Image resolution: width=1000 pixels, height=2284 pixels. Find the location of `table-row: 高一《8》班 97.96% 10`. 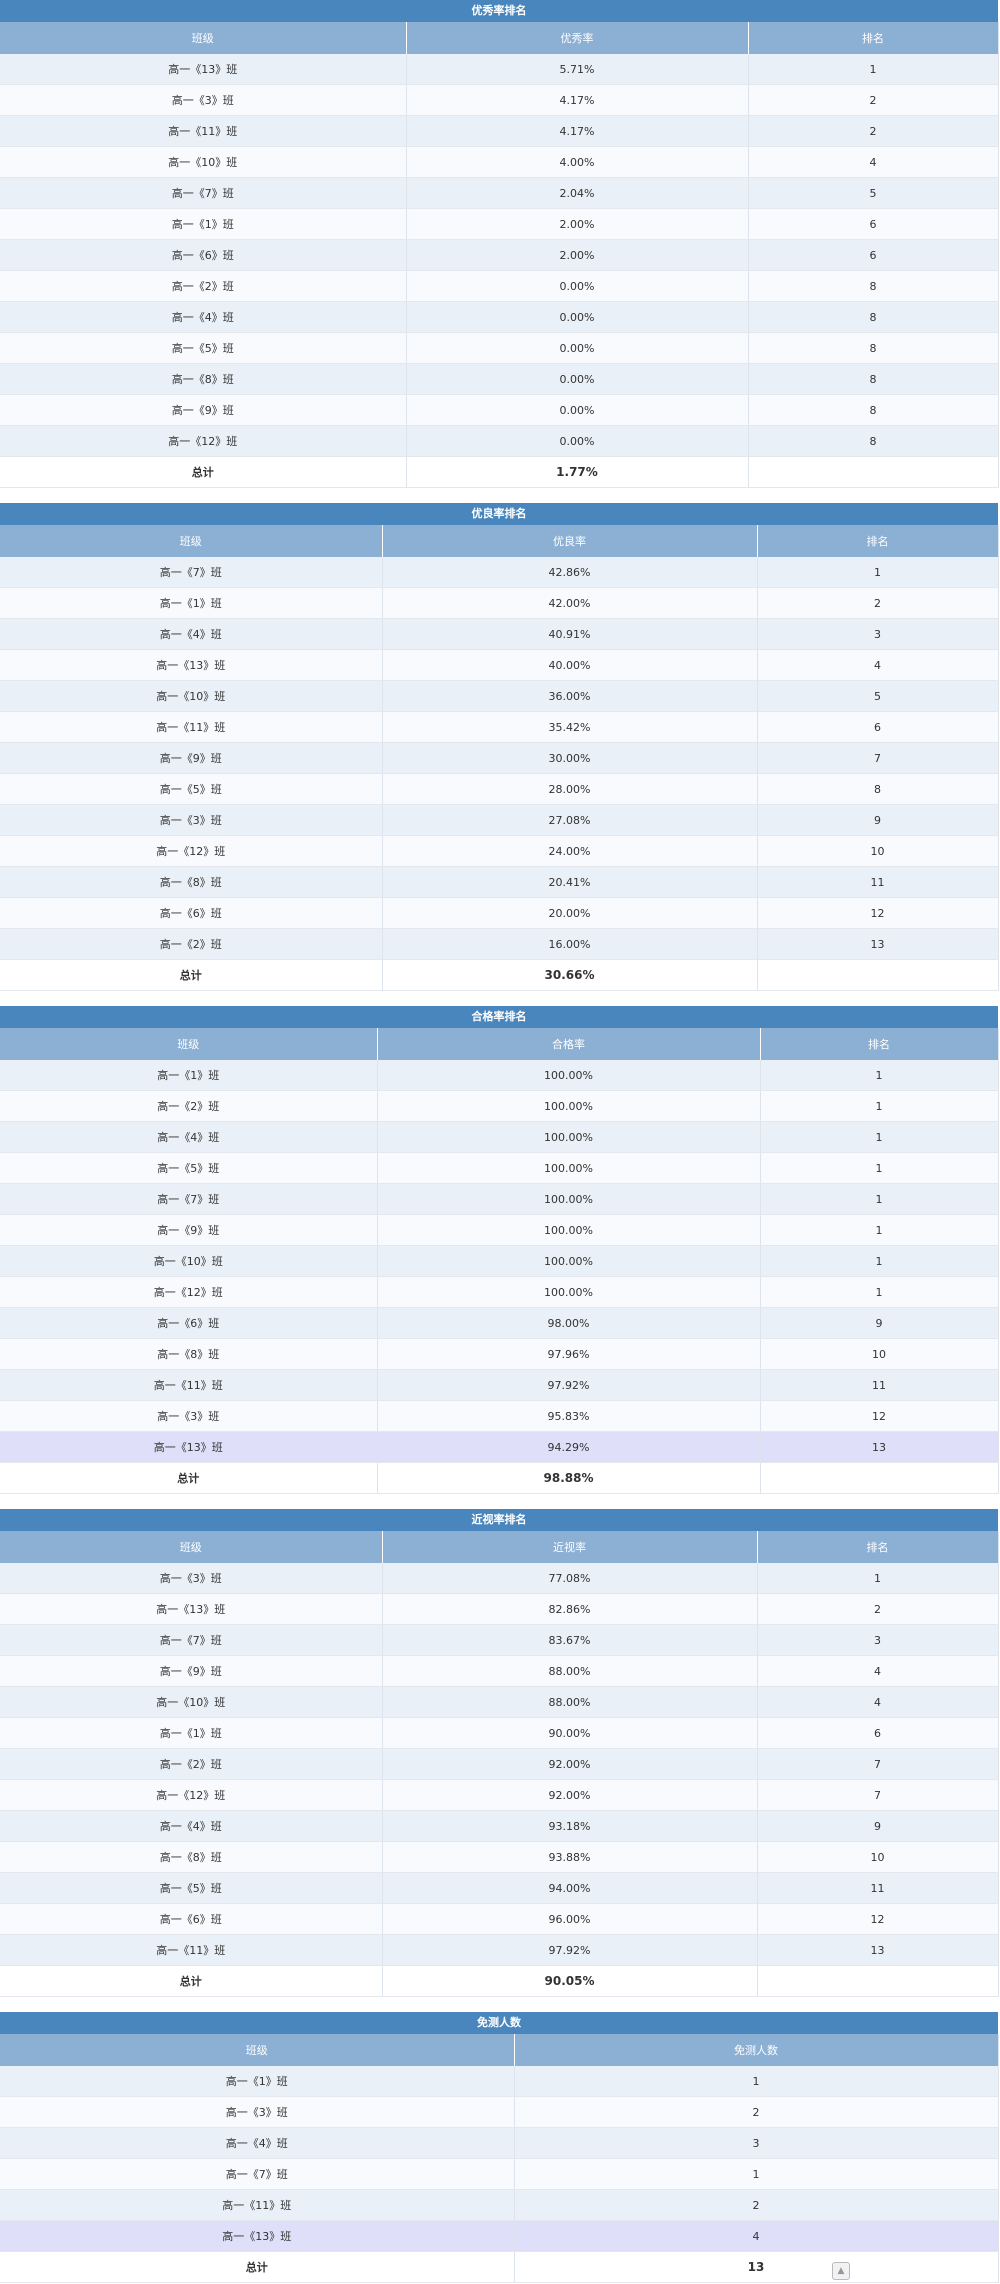

table-row: 高一《8》班 97.96% 10 is located at coordinates (499, 1354).